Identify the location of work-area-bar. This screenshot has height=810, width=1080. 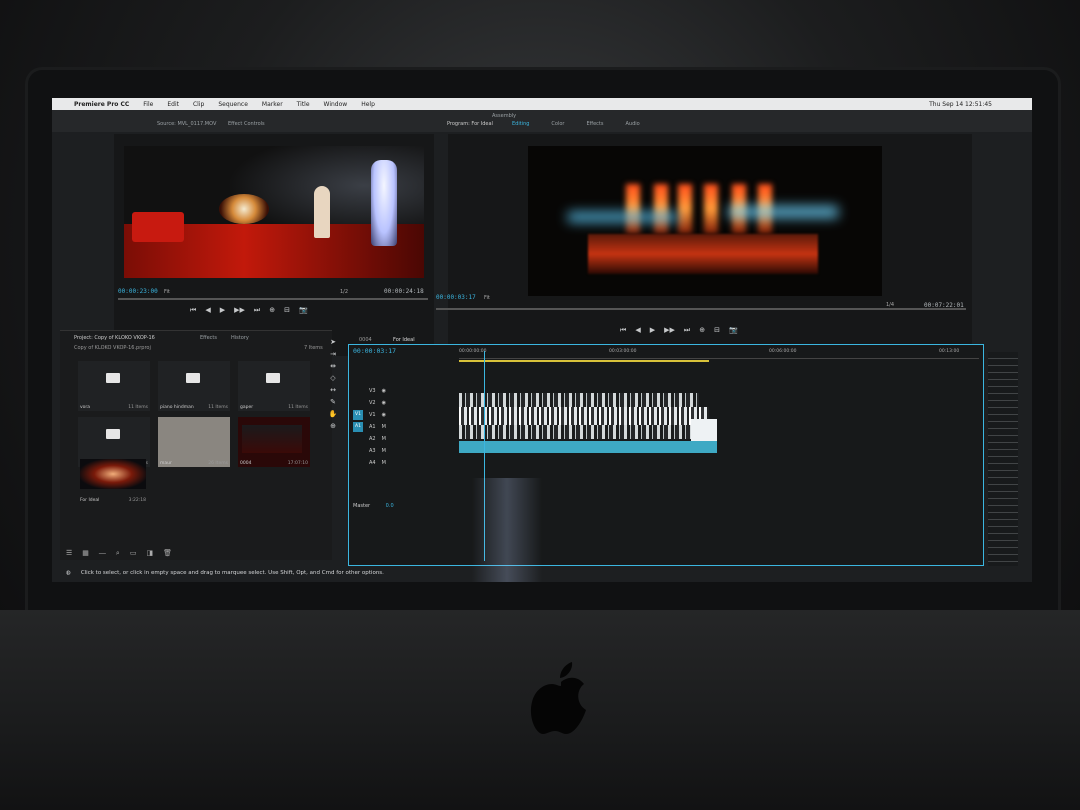
(584, 361).